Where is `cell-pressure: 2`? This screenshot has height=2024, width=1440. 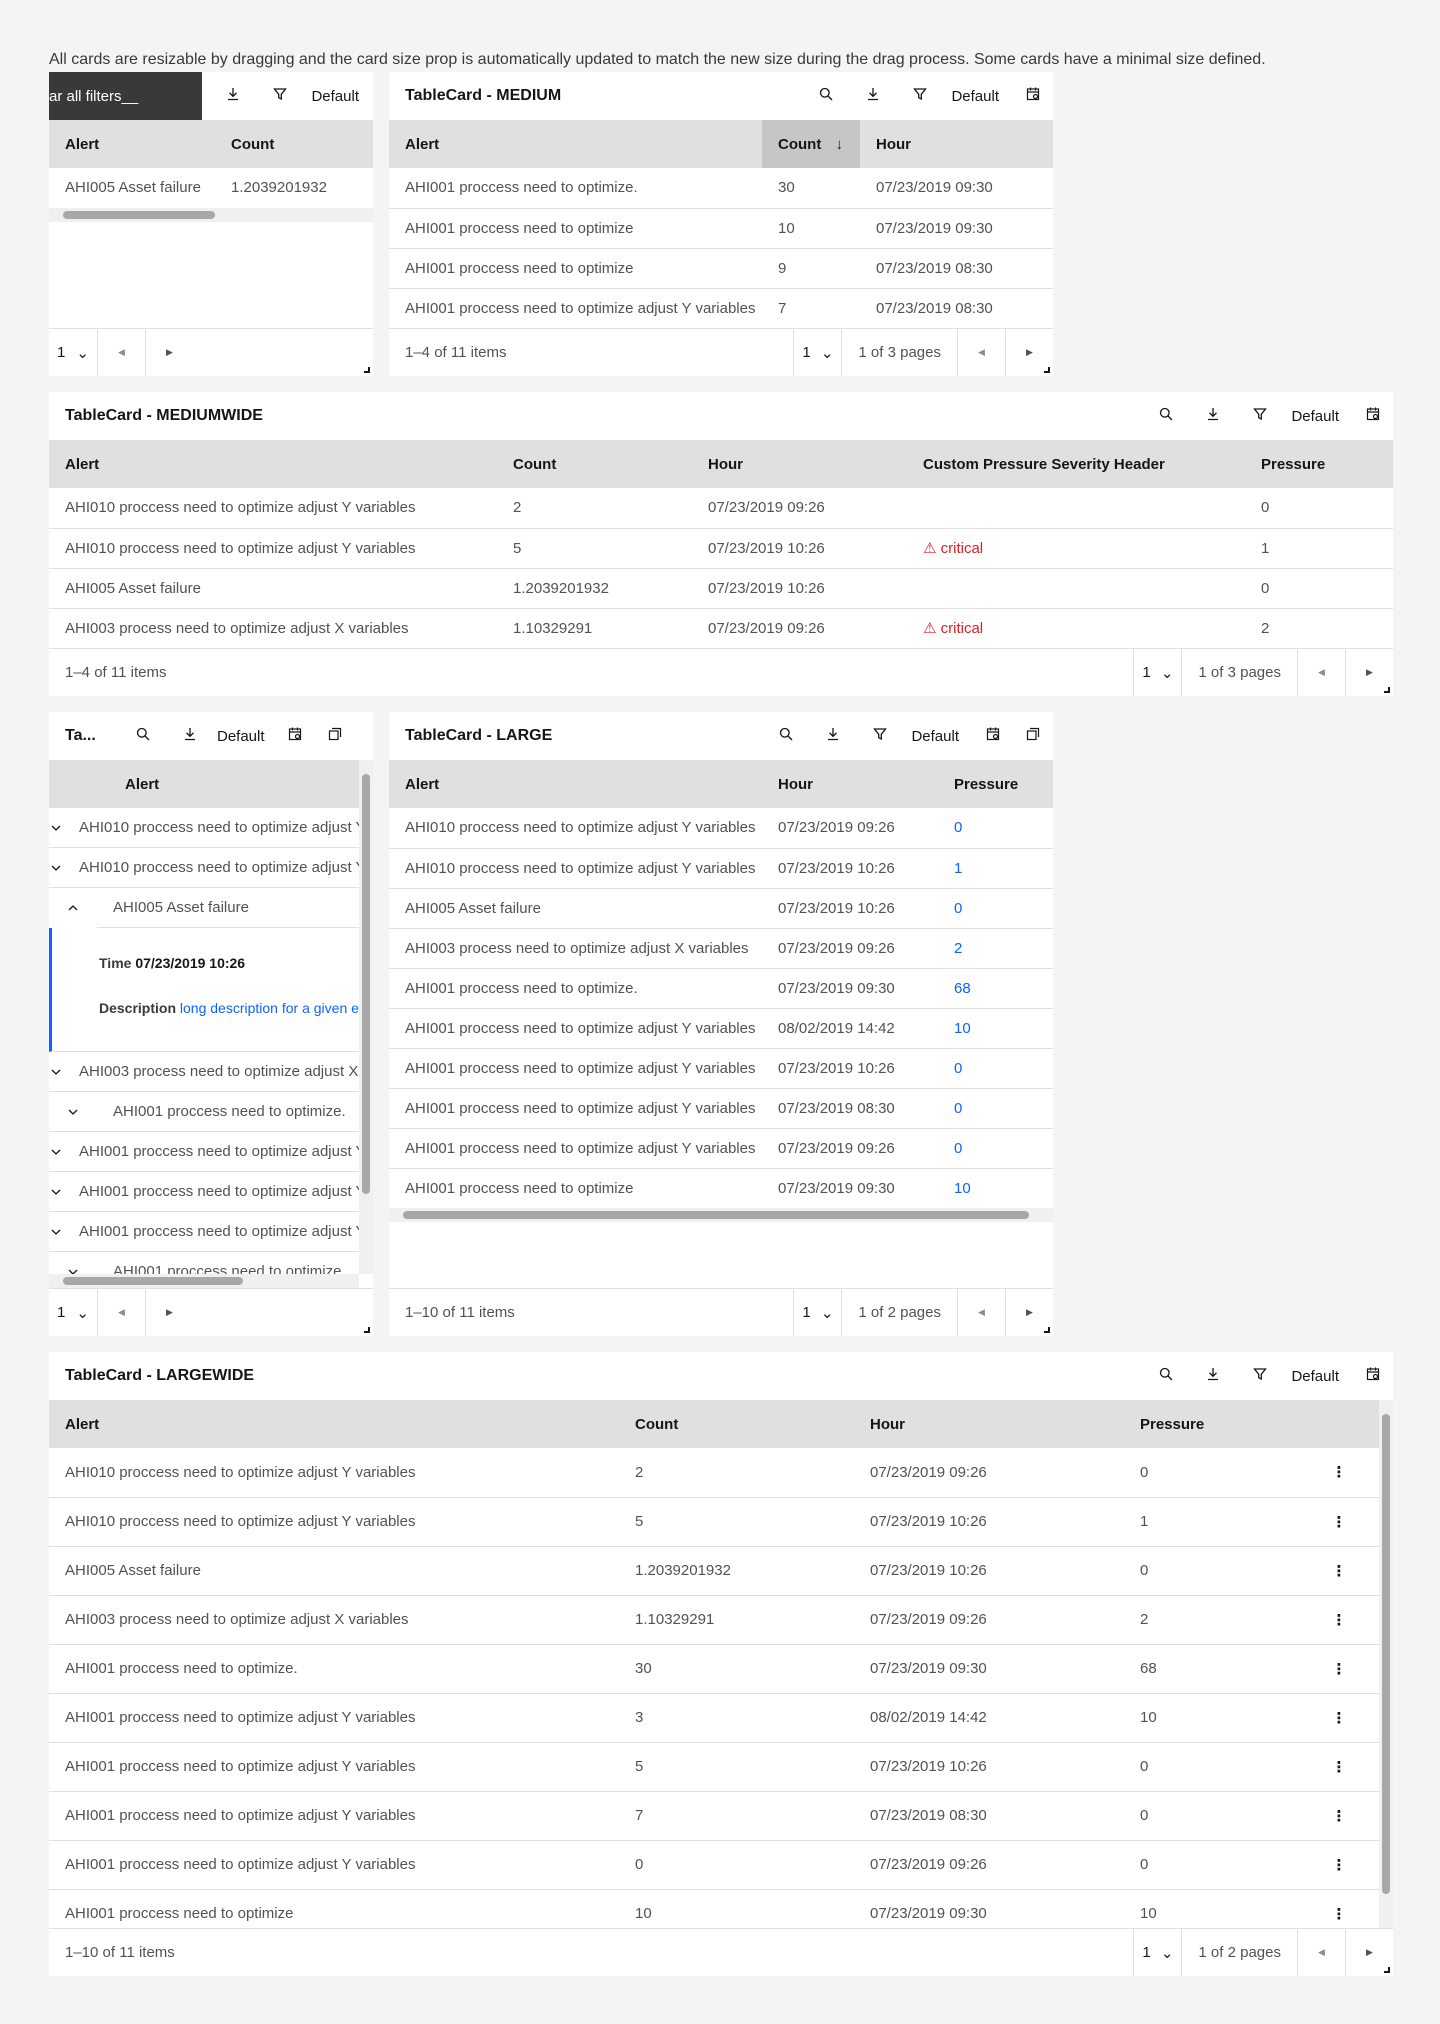 cell-pressure: 2 is located at coordinates (995, 948).